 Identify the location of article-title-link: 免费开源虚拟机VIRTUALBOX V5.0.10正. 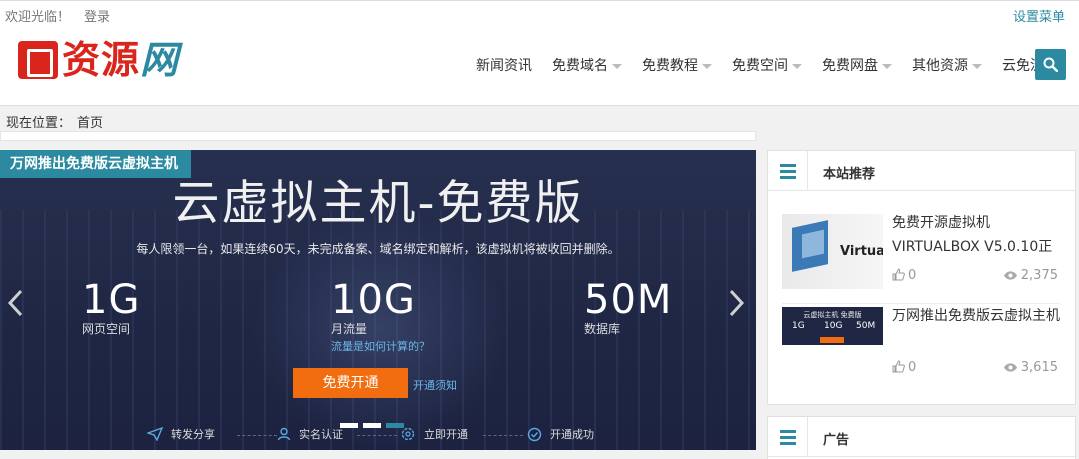
(977, 235).